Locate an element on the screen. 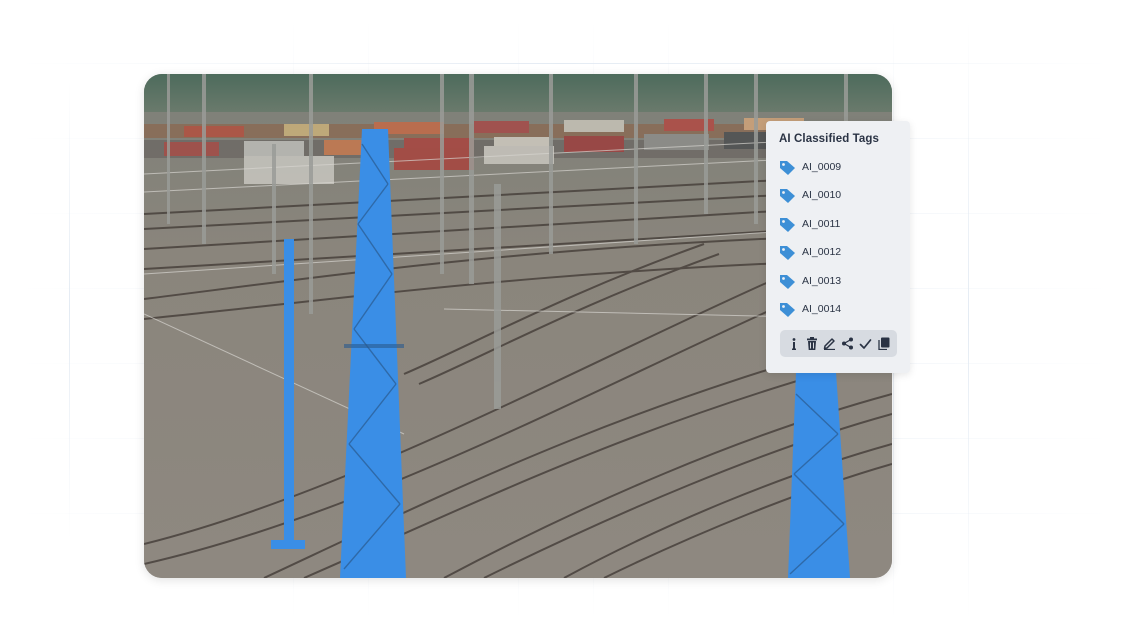  tag-item: AI_0014 is located at coordinates (810, 309).